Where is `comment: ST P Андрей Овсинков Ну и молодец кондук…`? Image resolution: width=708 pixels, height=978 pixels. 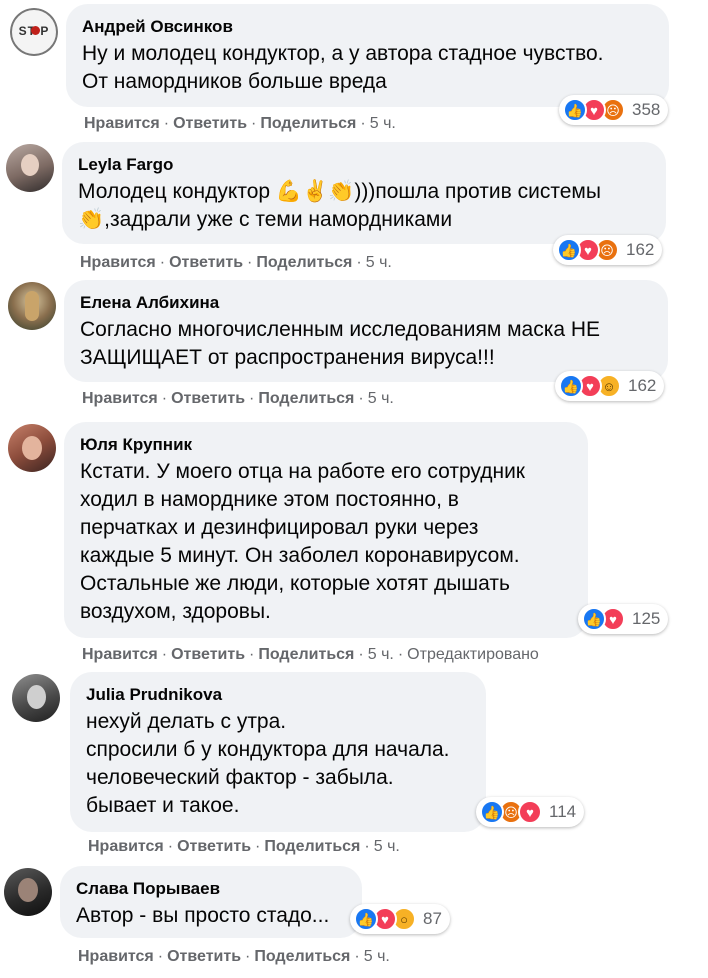 comment: ST P Андрей Овсинков Ну и молодец кондук… is located at coordinates (354, 70).